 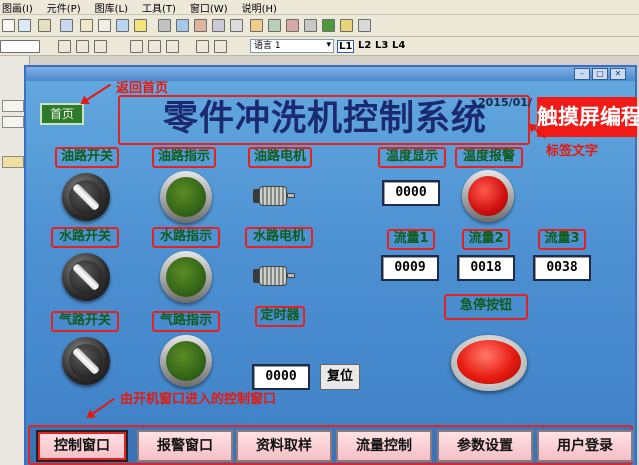 What do you see at coordinates (381, 45) in the screenshot?
I see `level-3-button: L3` at bounding box center [381, 45].